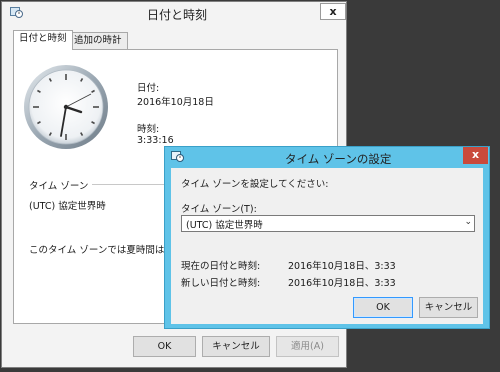  What do you see at coordinates (155, 140) in the screenshot?
I see `time-value: 3:33:16` at bounding box center [155, 140].